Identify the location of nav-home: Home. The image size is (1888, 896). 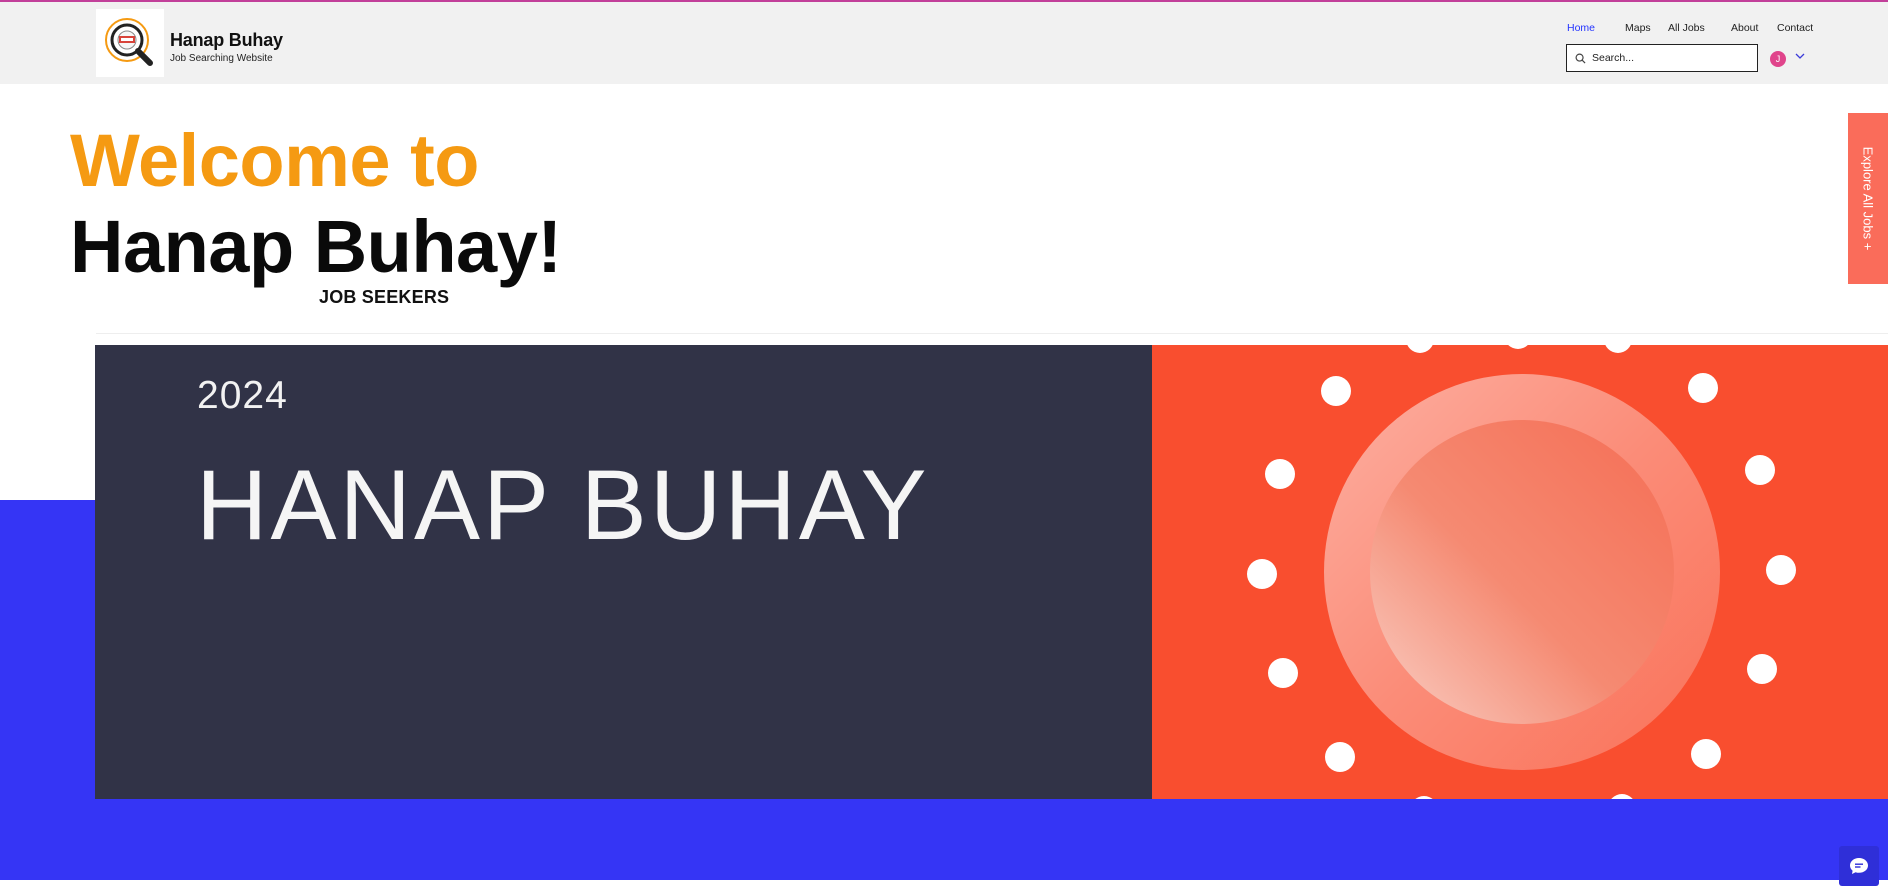
(1581, 28).